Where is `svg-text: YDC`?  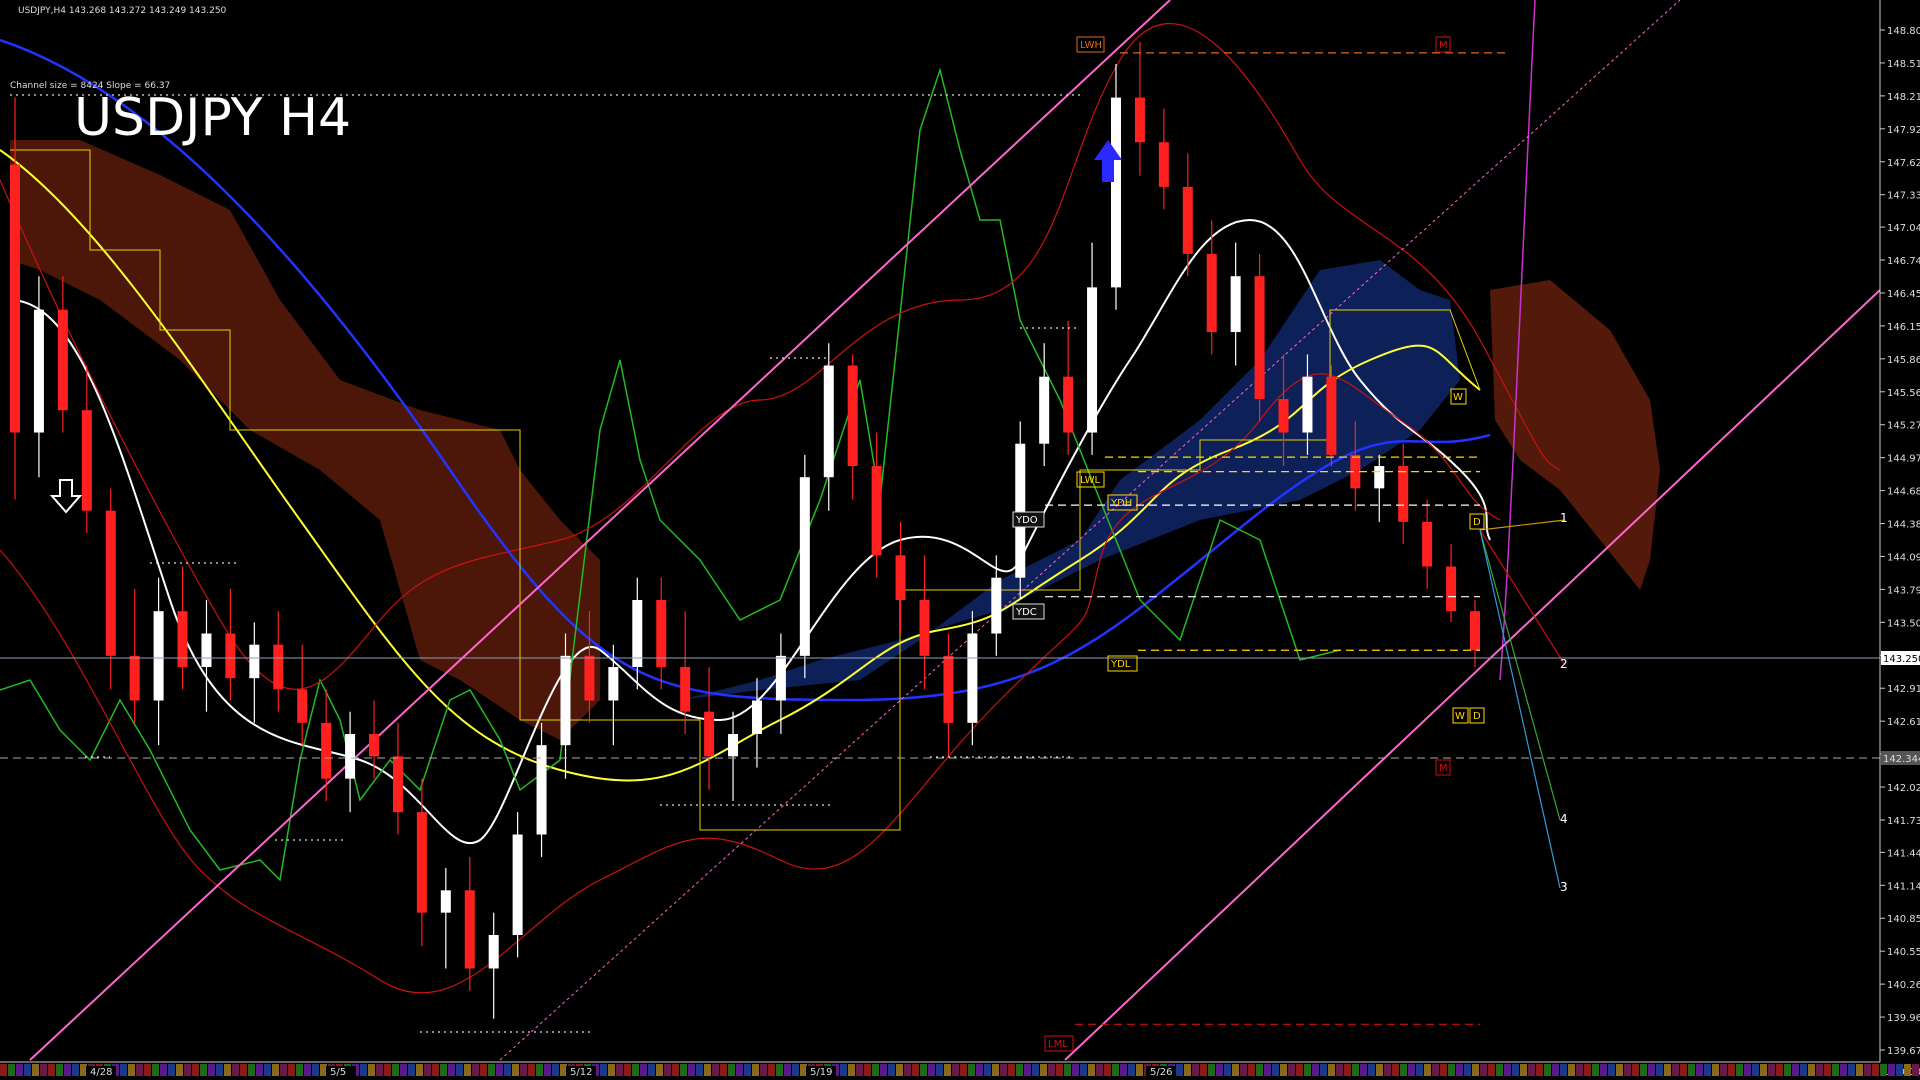 svg-text: YDC is located at coordinates (1026, 612).